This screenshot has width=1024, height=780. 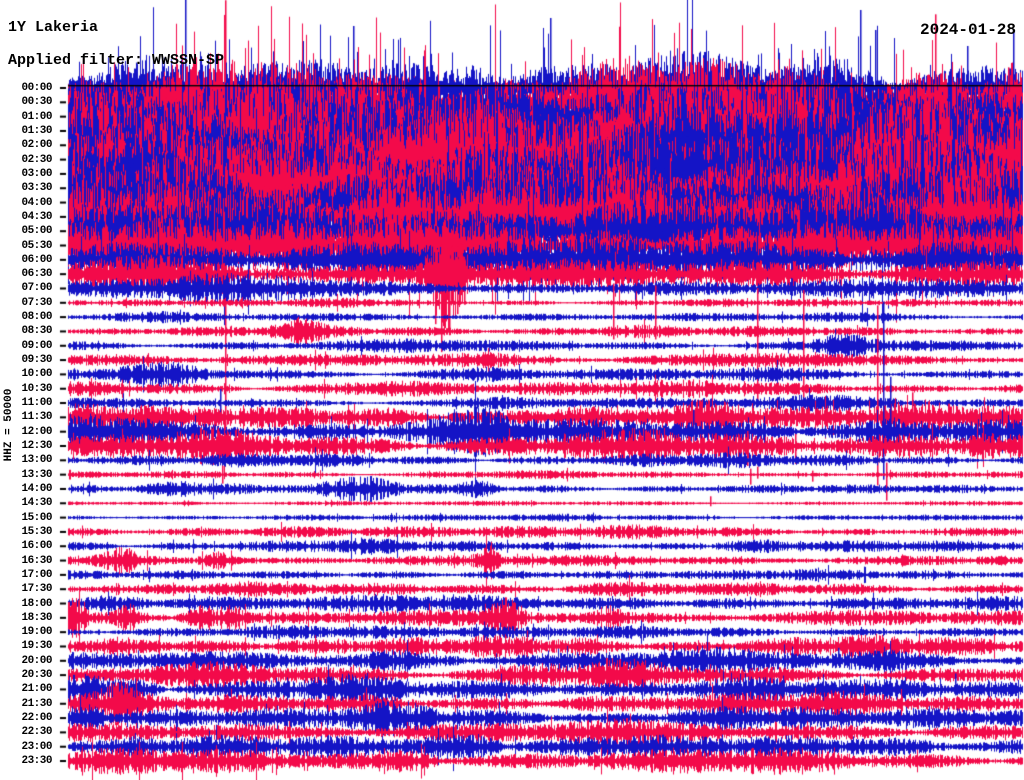 What do you see at coordinates (36, 718) in the screenshot?
I see `time-label: 22:00` at bounding box center [36, 718].